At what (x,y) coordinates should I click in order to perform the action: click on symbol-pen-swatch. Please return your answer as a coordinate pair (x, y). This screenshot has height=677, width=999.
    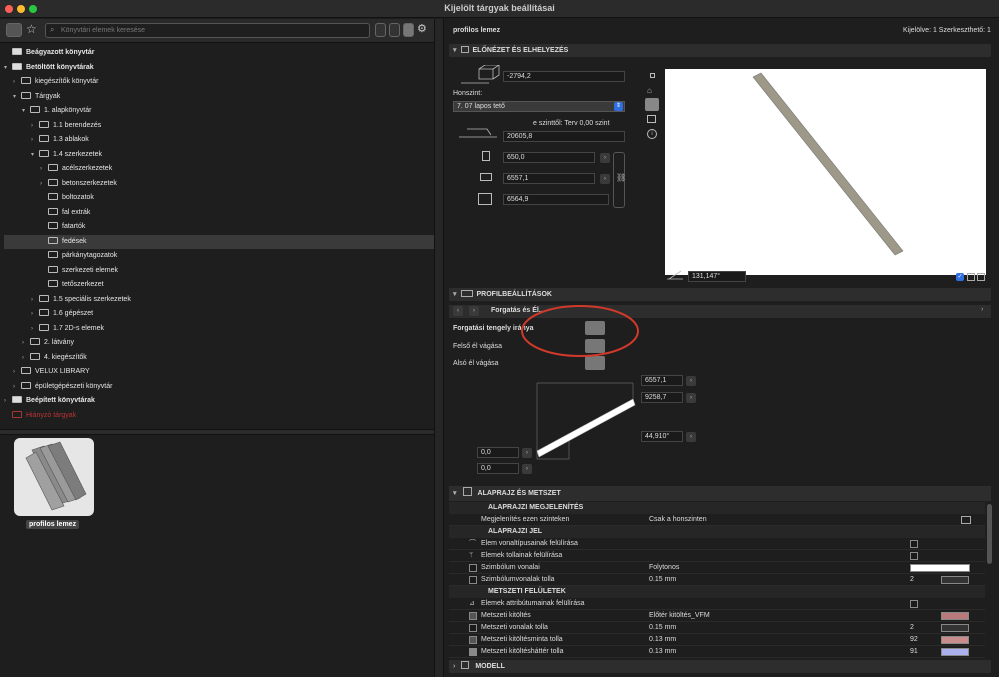
    Looking at the image, I should click on (955, 580).